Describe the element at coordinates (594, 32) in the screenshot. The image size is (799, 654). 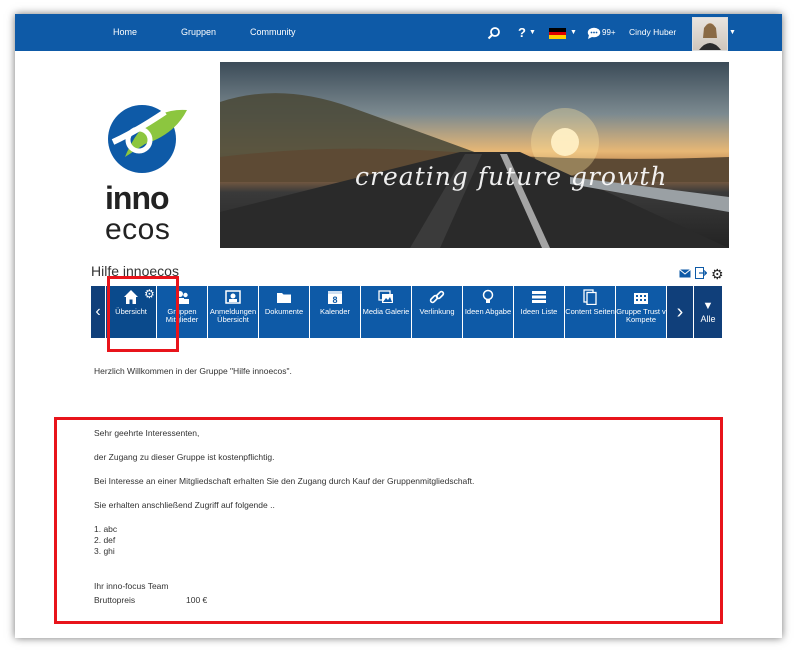
I see `chat-bubble-icon` at that location.